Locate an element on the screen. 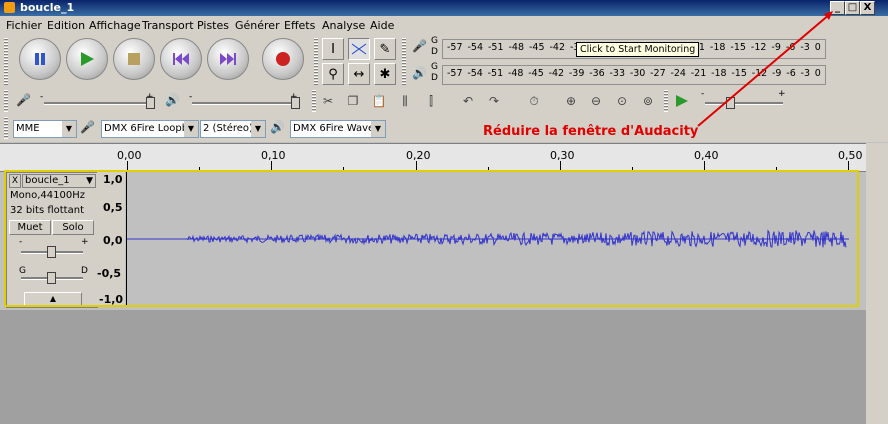 The width and height of the screenshot is (888, 424). zoom-in-icon: ⊕ is located at coordinates (571, 101).